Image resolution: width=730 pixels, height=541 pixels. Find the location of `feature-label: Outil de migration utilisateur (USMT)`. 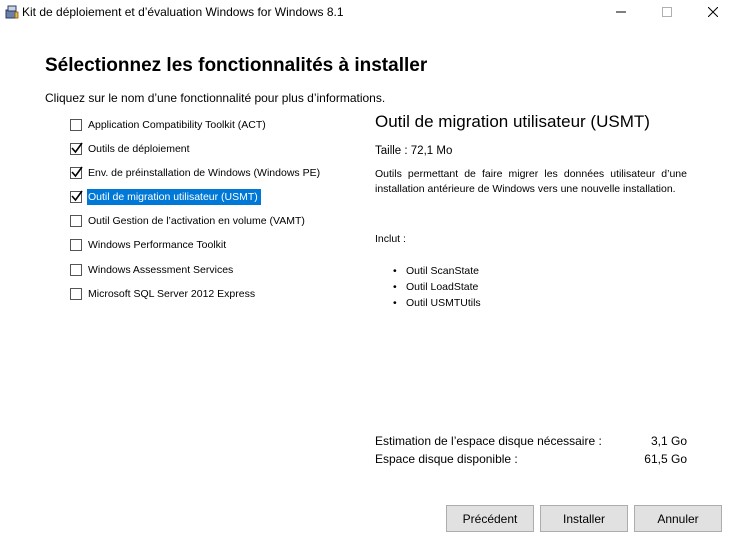

feature-label: Outil de migration utilisateur (USMT) is located at coordinates (174, 197).